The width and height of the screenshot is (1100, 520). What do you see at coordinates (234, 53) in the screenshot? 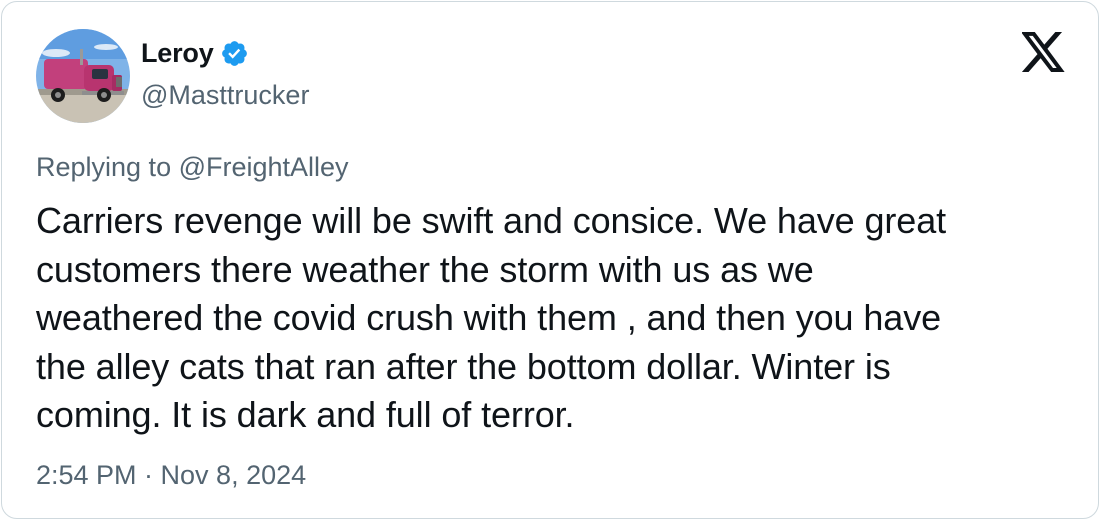
I see `verified-badge-icon` at bounding box center [234, 53].